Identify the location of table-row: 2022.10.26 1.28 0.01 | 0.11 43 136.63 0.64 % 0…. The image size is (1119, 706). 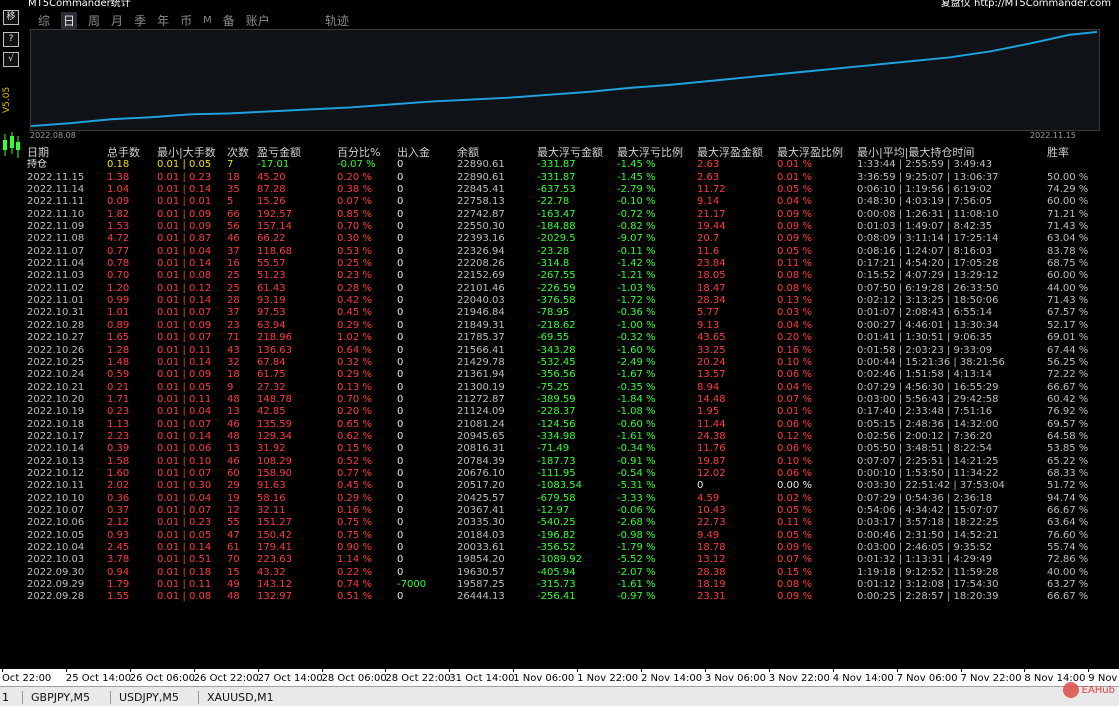
(573, 351).